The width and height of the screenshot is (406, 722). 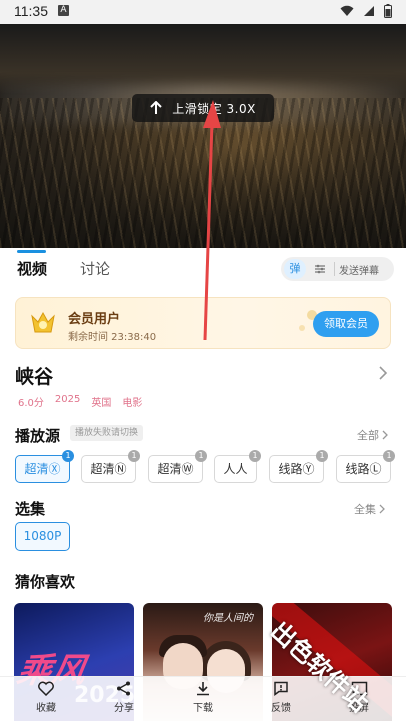 What do you see at coordinates (296, 469) in the screenshot?
I see `source-label: 线路Ⓨ` at bounding box center [296, 469].